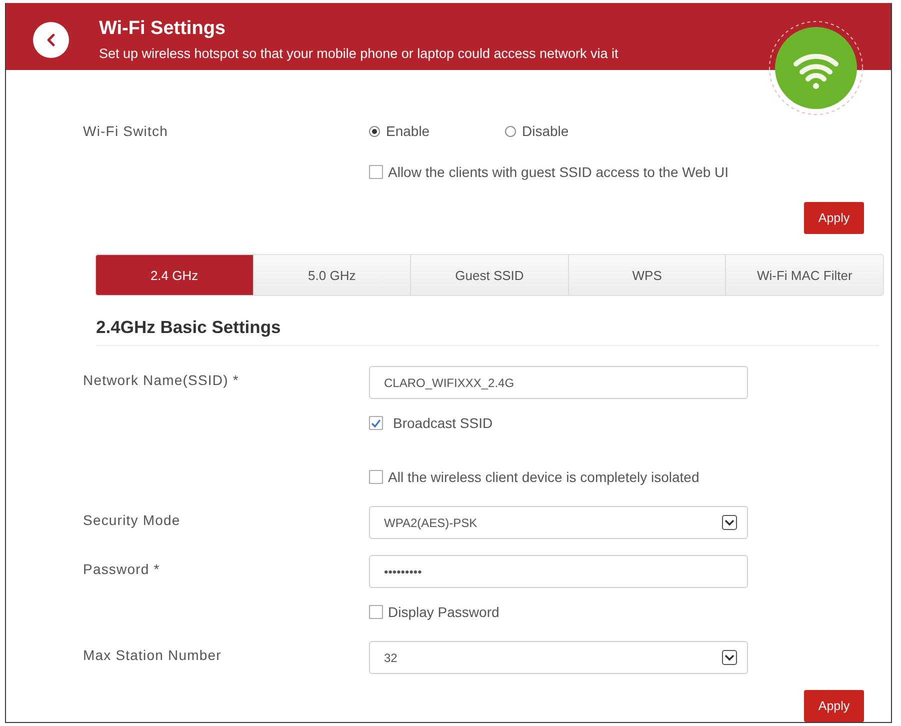 Image resolution: width=901 pixels, height=726 pixels. I want to click on radio-label: Enable, so click(408, 131).